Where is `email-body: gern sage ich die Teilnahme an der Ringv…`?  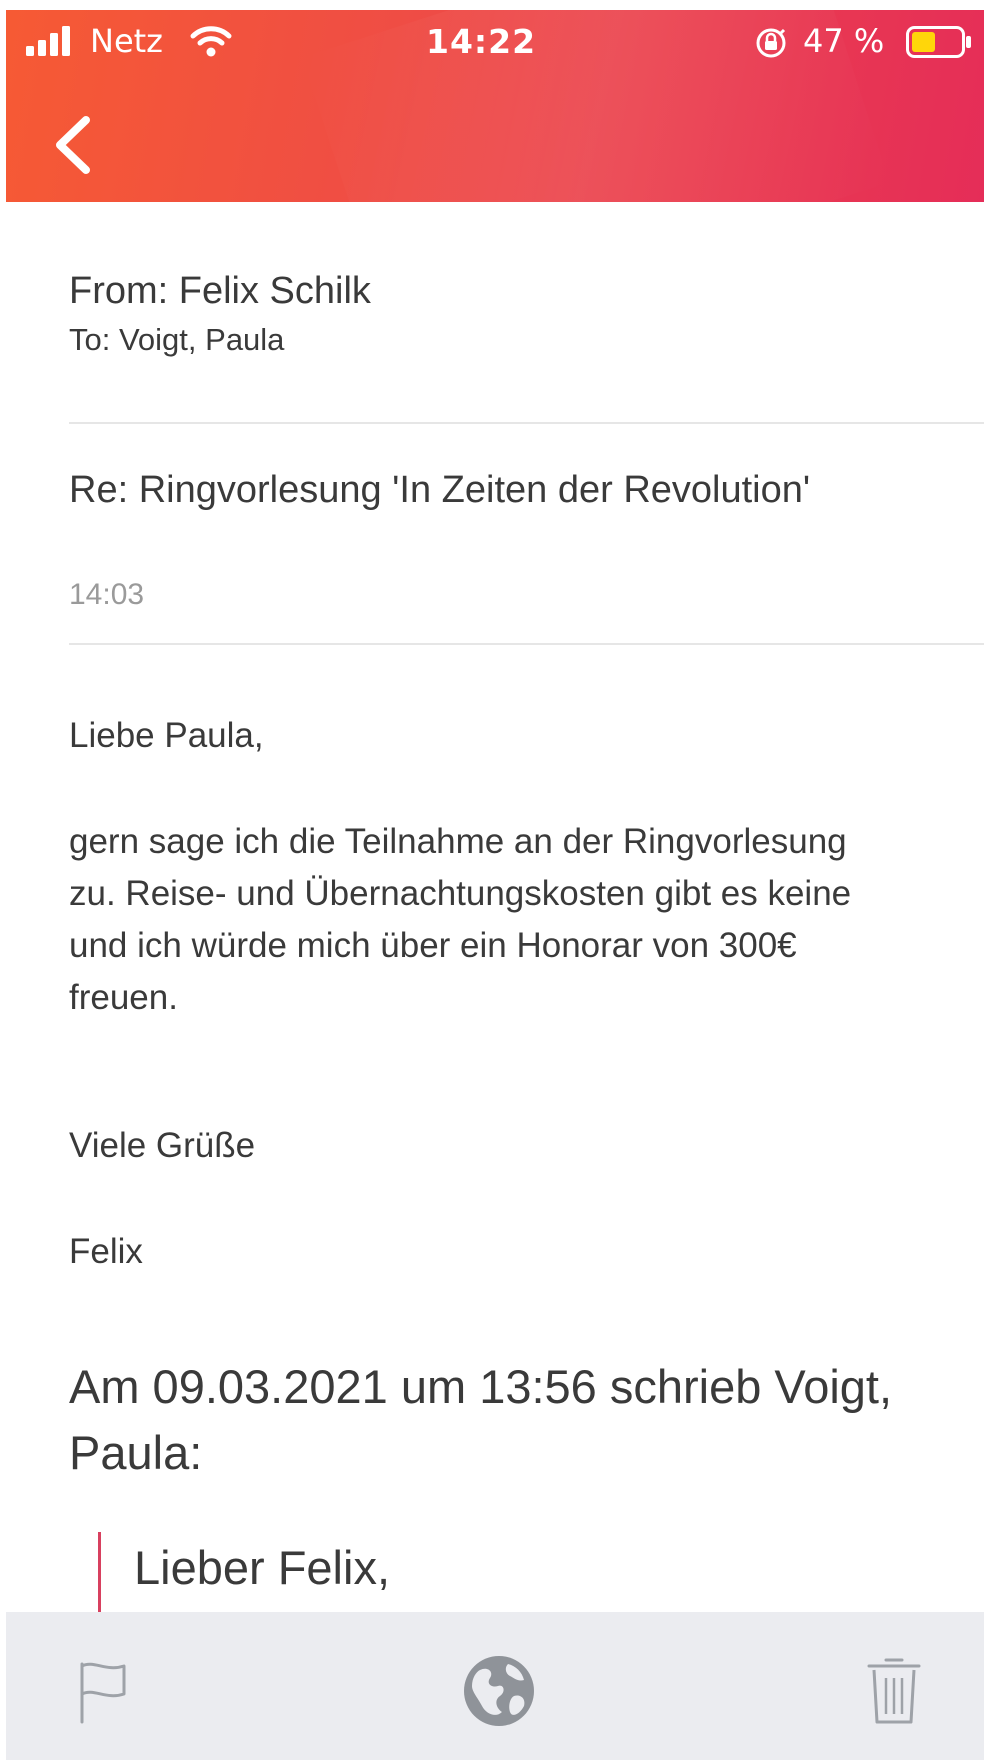
email-body: gern sage ich die Teilnahme an der Ringv… is located at coordinates (460, 919).